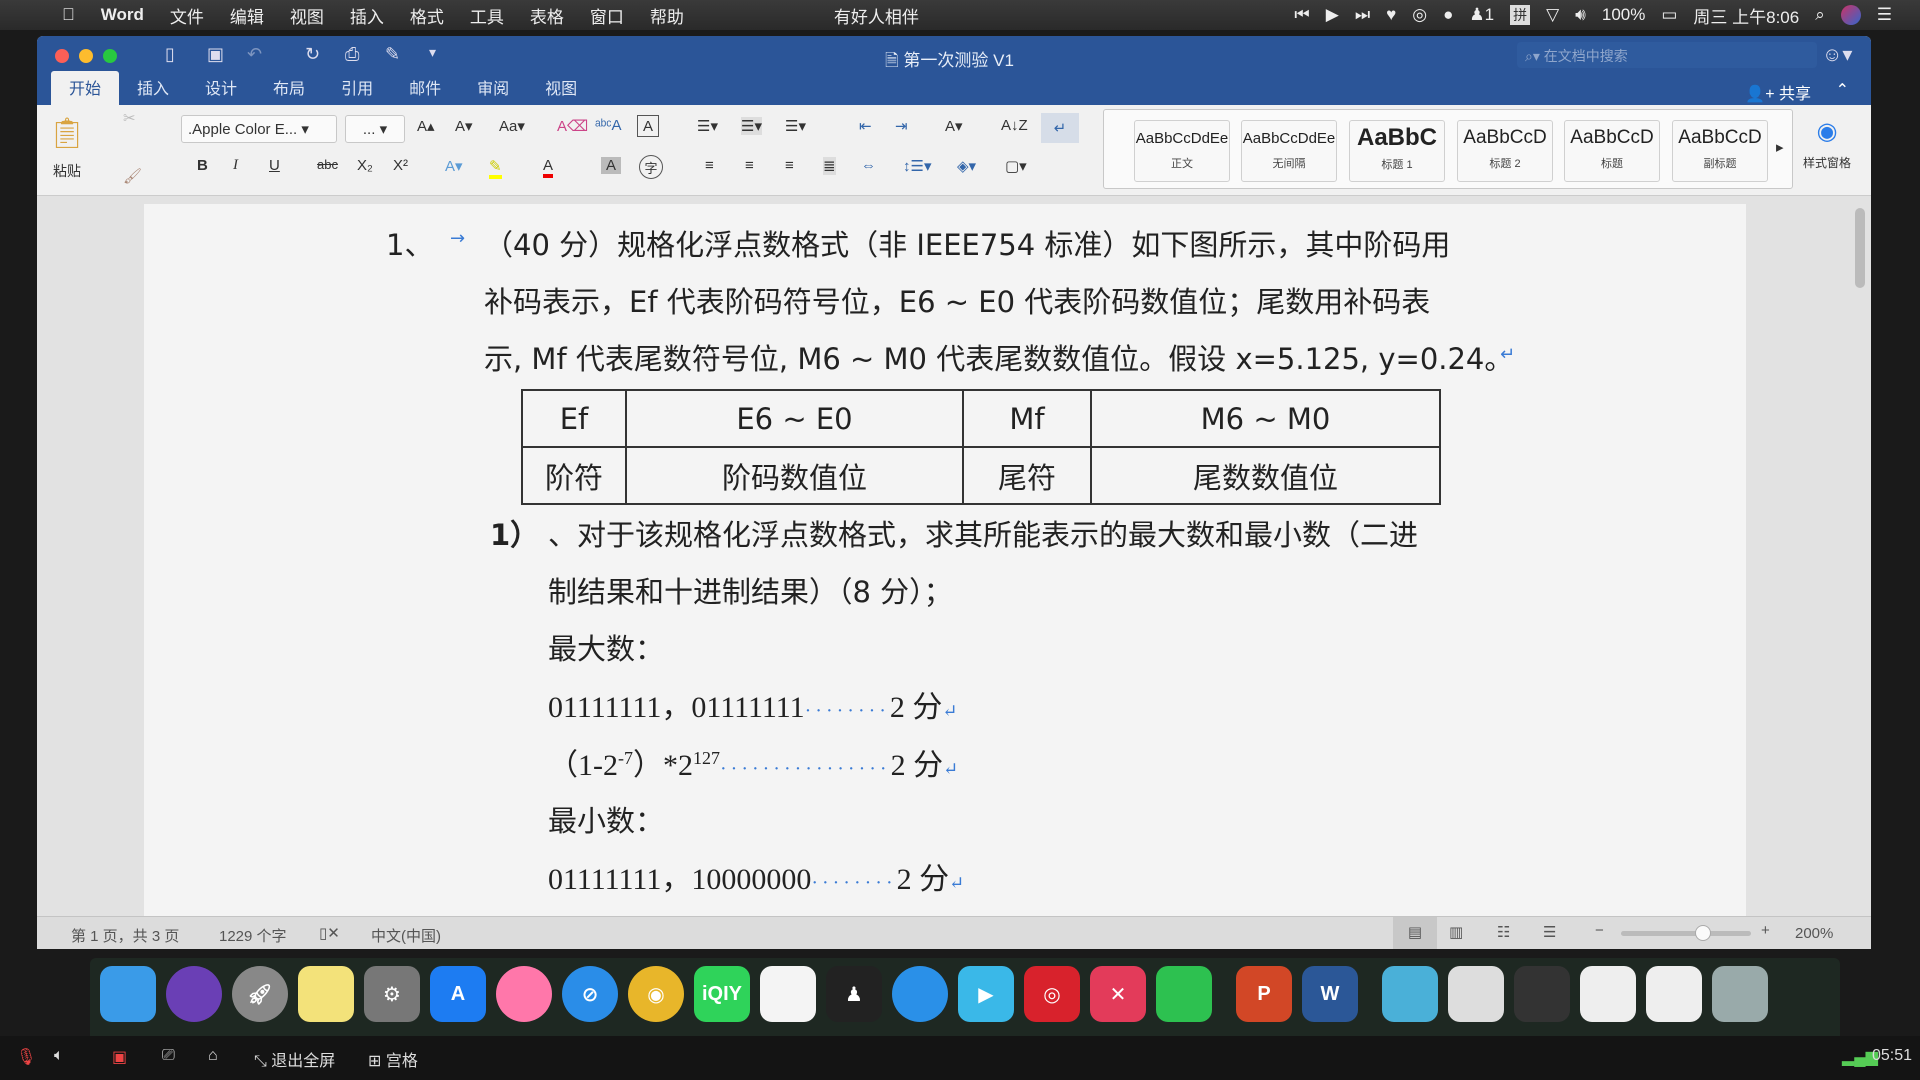  Describe the element at coordinates (795, 126) in the screenshot. I see `multilevel-list-icon: ☰▾` at that location.